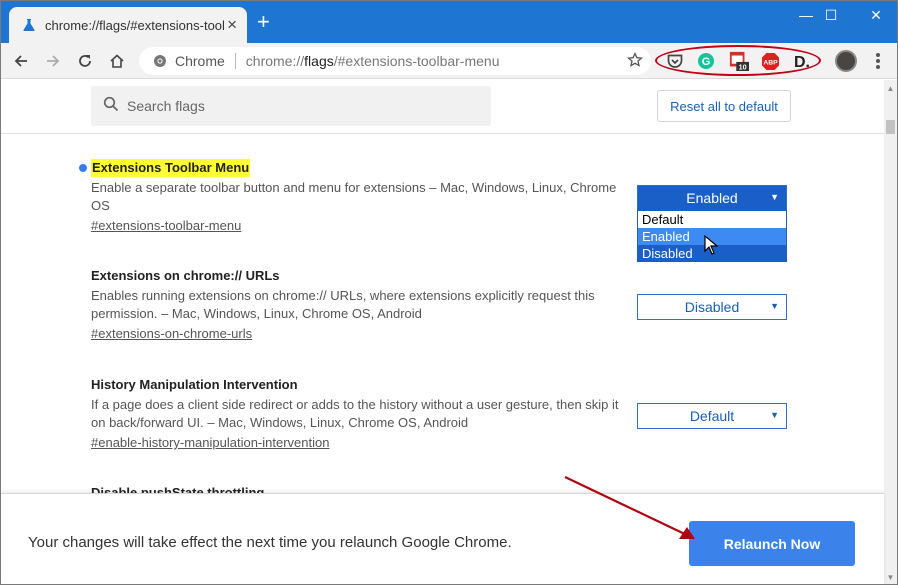 This screenshot has height=585, width=898. I want to click on svg-text: ABP, so click(770, 62).